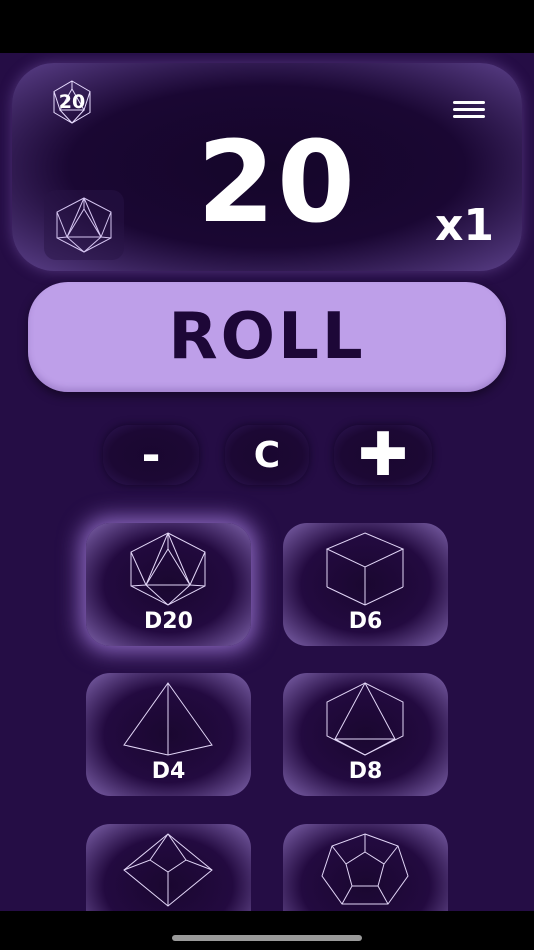 This screenshot has width=534, height=950. I want to click on die-d6-button: D6, so click(365, 584).